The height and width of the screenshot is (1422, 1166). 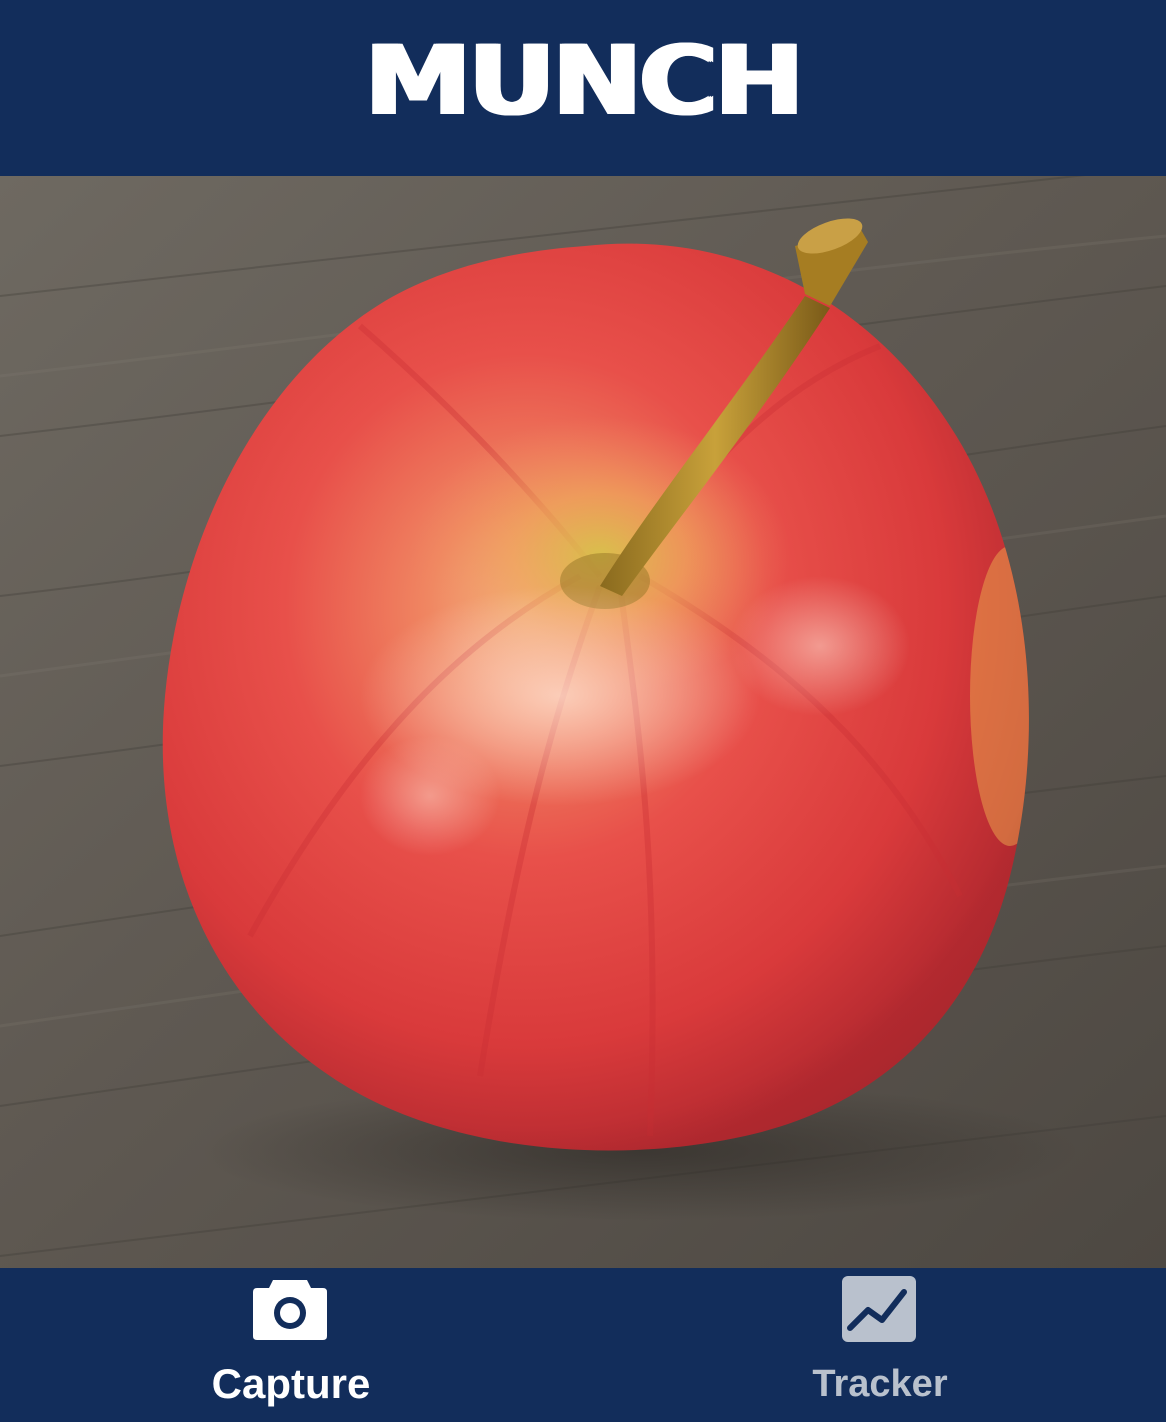 I want to click on app-title: MUNCH, so click(x=584, y=81).